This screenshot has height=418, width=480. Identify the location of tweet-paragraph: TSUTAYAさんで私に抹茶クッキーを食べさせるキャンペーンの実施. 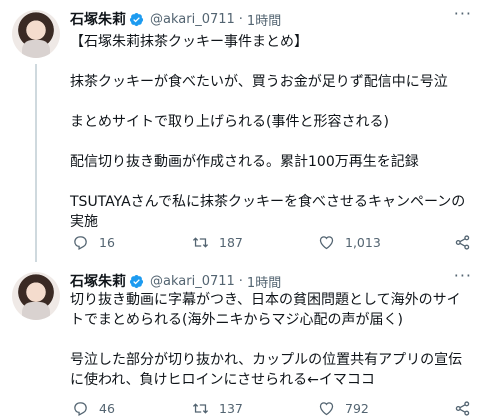
(268, 212).